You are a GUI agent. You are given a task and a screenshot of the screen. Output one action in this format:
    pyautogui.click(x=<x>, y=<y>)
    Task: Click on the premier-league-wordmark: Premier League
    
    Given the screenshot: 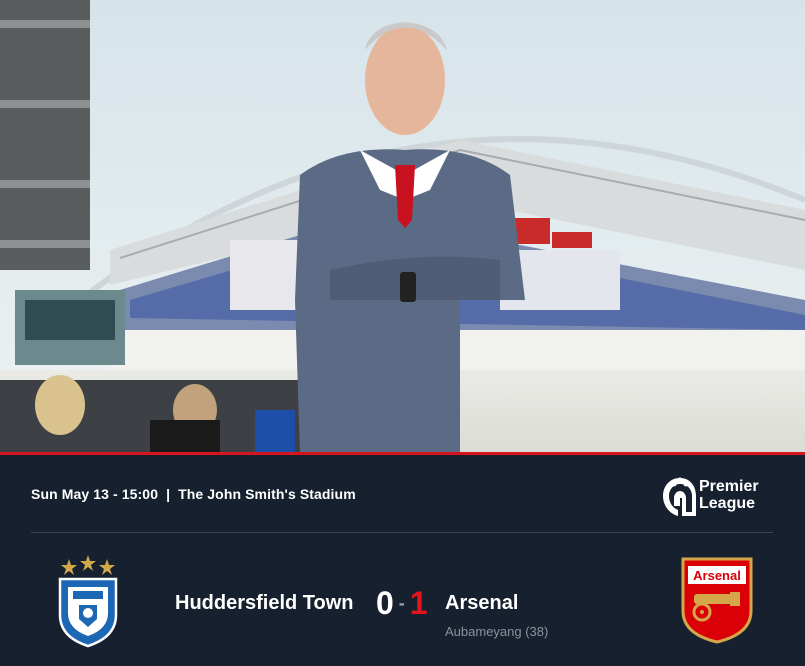 What is the action you would take?
    pyautogui.click(x=729, y=495)
    